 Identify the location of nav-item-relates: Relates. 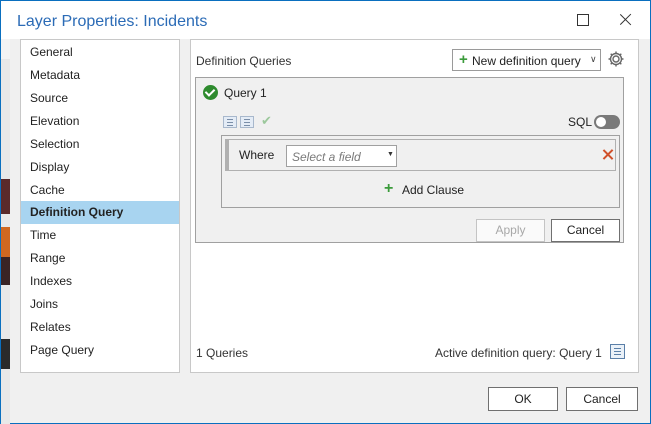
(100, 327).